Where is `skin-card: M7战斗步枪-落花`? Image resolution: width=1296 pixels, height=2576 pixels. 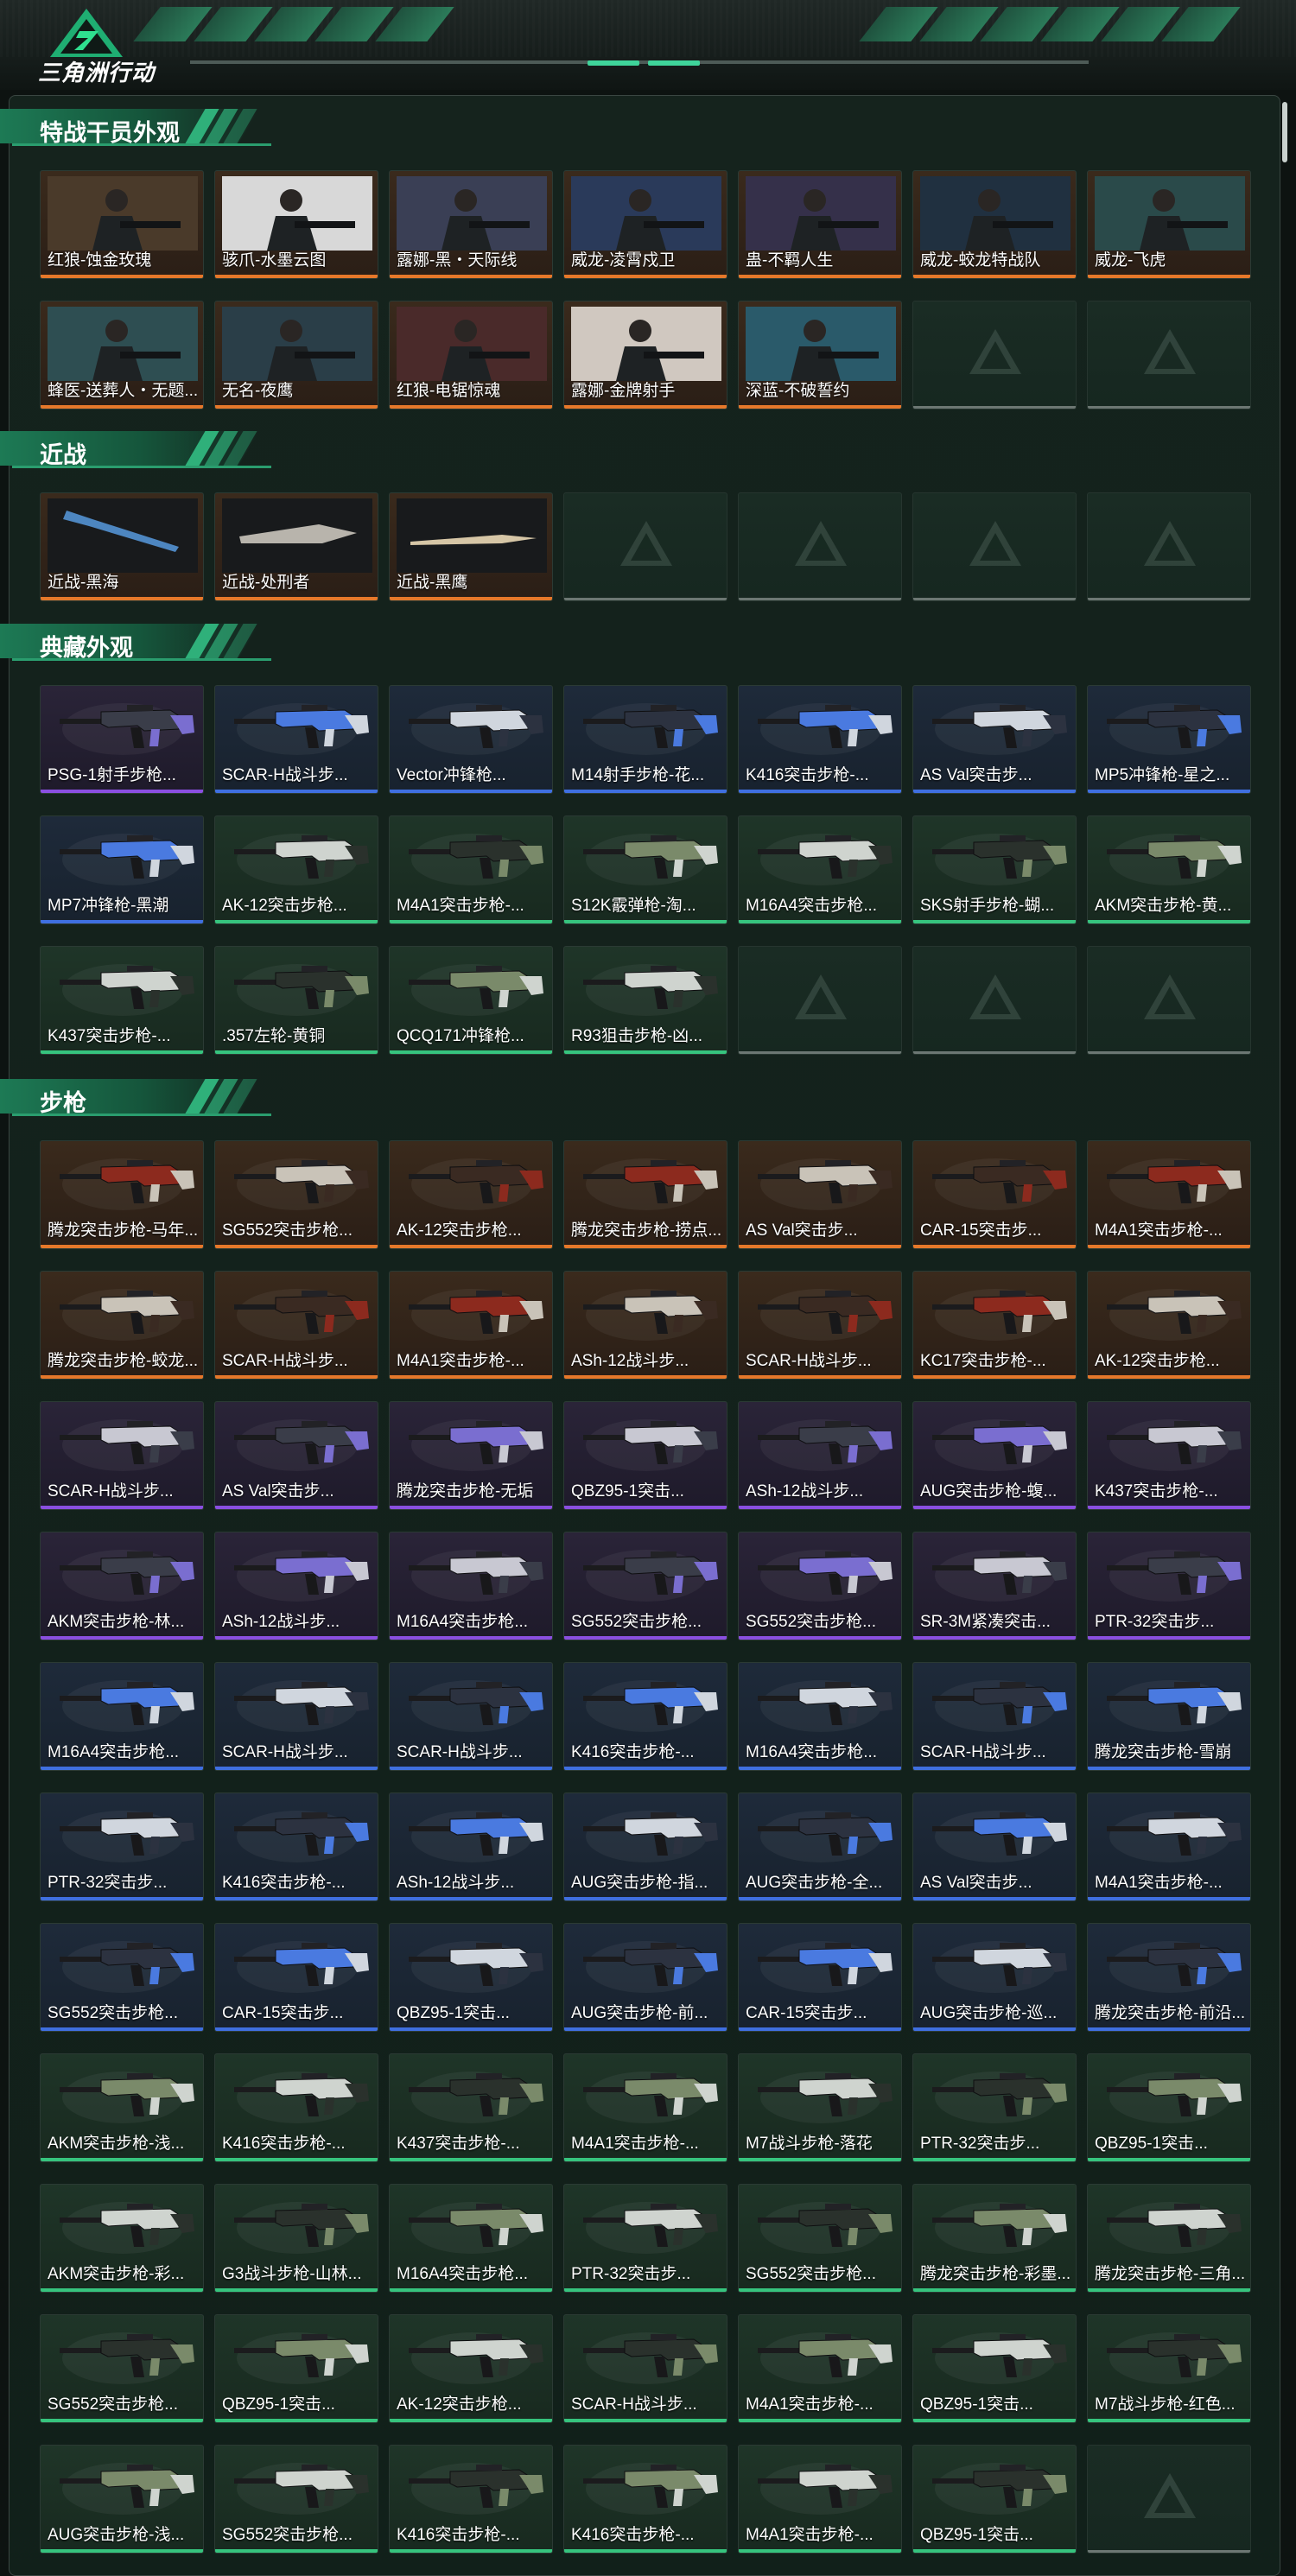
skin-card: M7战斗步枪-落花 is located at coordinates (820, 2107).